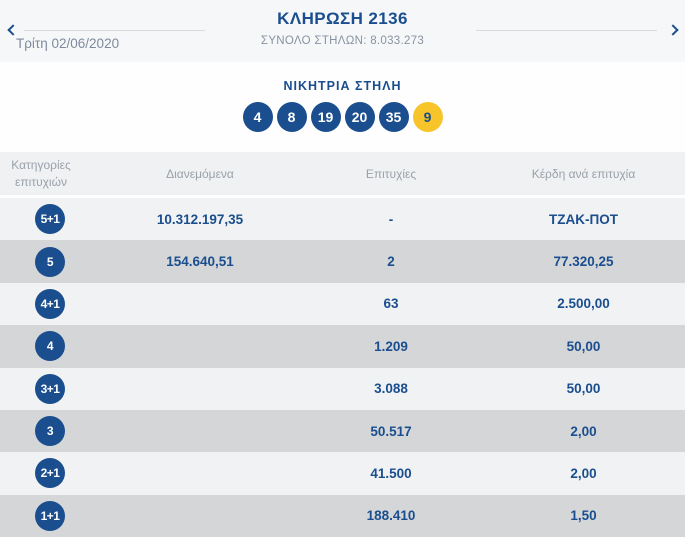 The height and width of the screenshot is (539, 685). Describe the element at coordinates (566, 30) in the screenshot. I see `divider-line-right` at that location.